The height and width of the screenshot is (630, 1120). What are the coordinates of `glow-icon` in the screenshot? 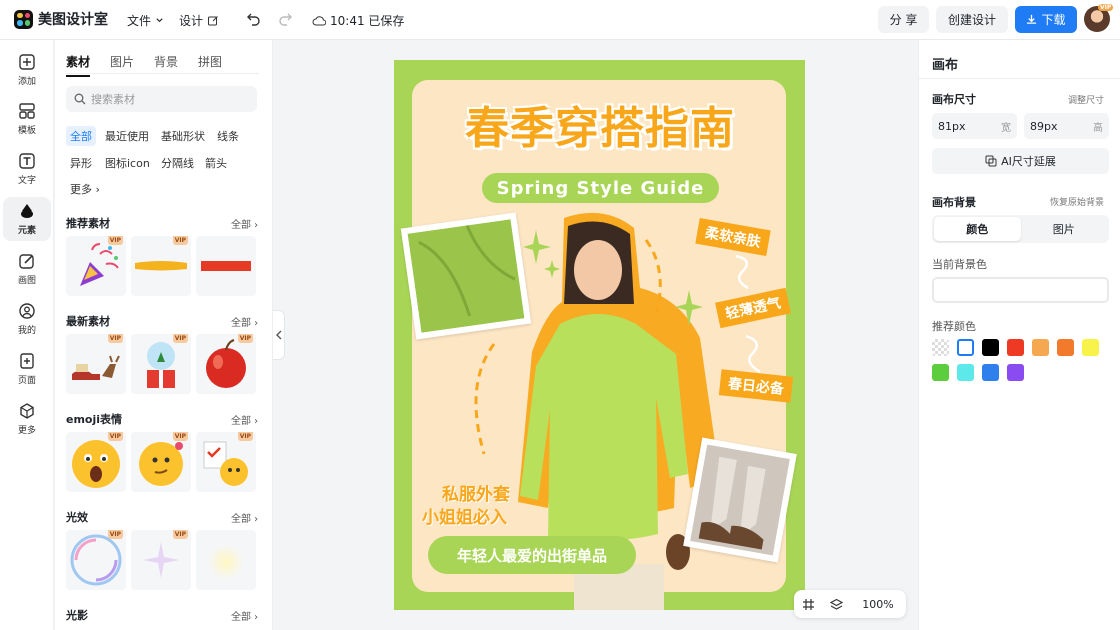 It's located at (226, 562).